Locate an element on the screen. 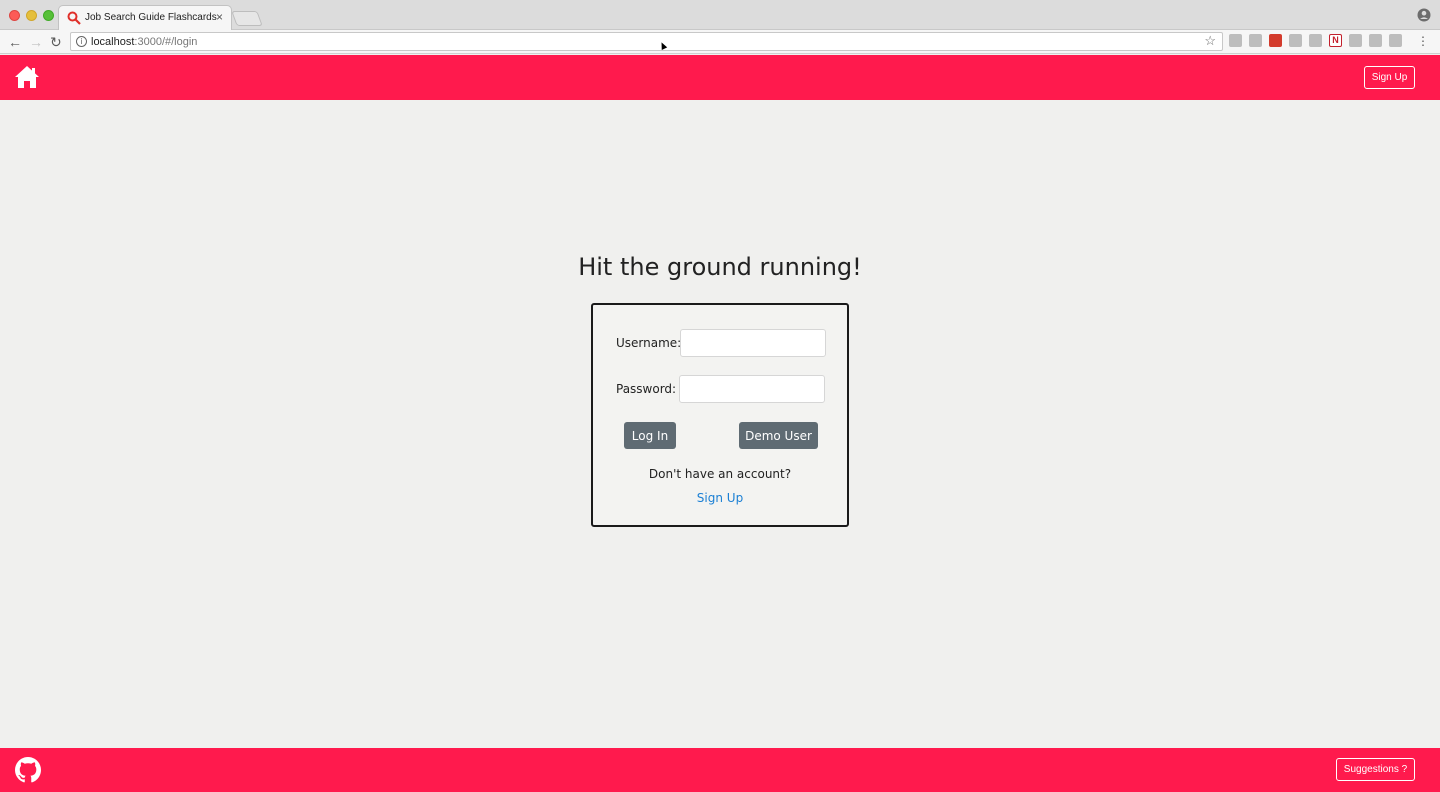 The image size is (1440, 792). bookmark-star-icon: ☆ is located at coordinates (1210, 41).